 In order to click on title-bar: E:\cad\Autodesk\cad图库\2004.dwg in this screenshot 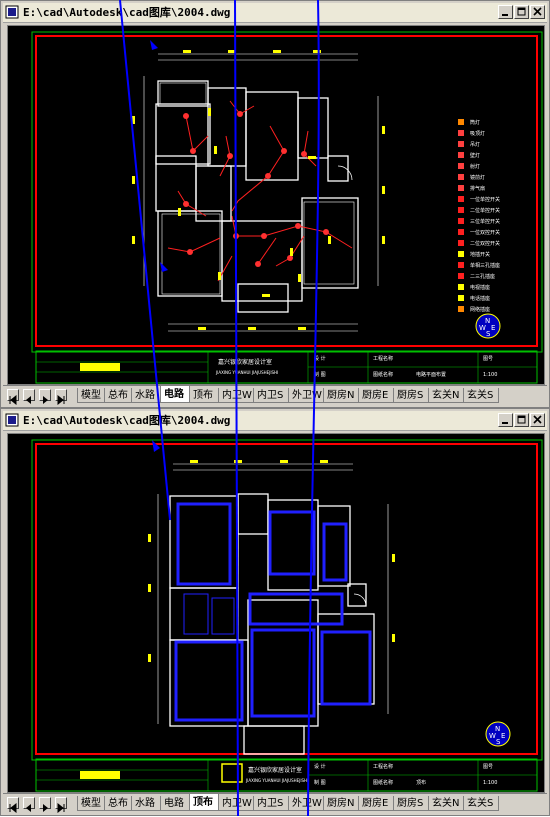, I will do `click(275, 421)`.